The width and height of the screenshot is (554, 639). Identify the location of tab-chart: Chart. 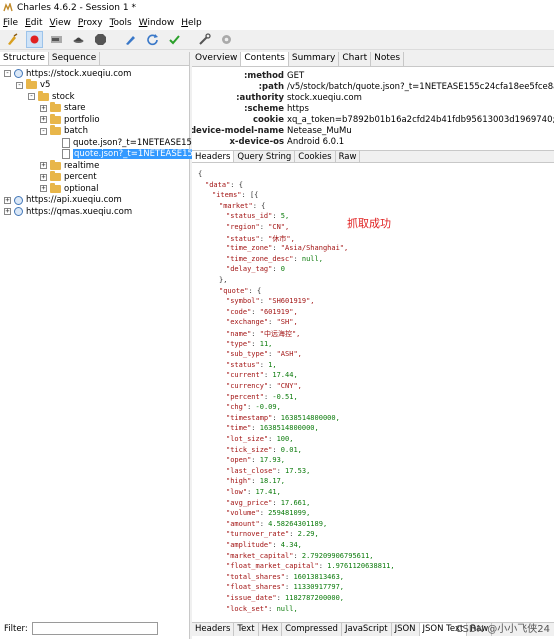
(355, 59).